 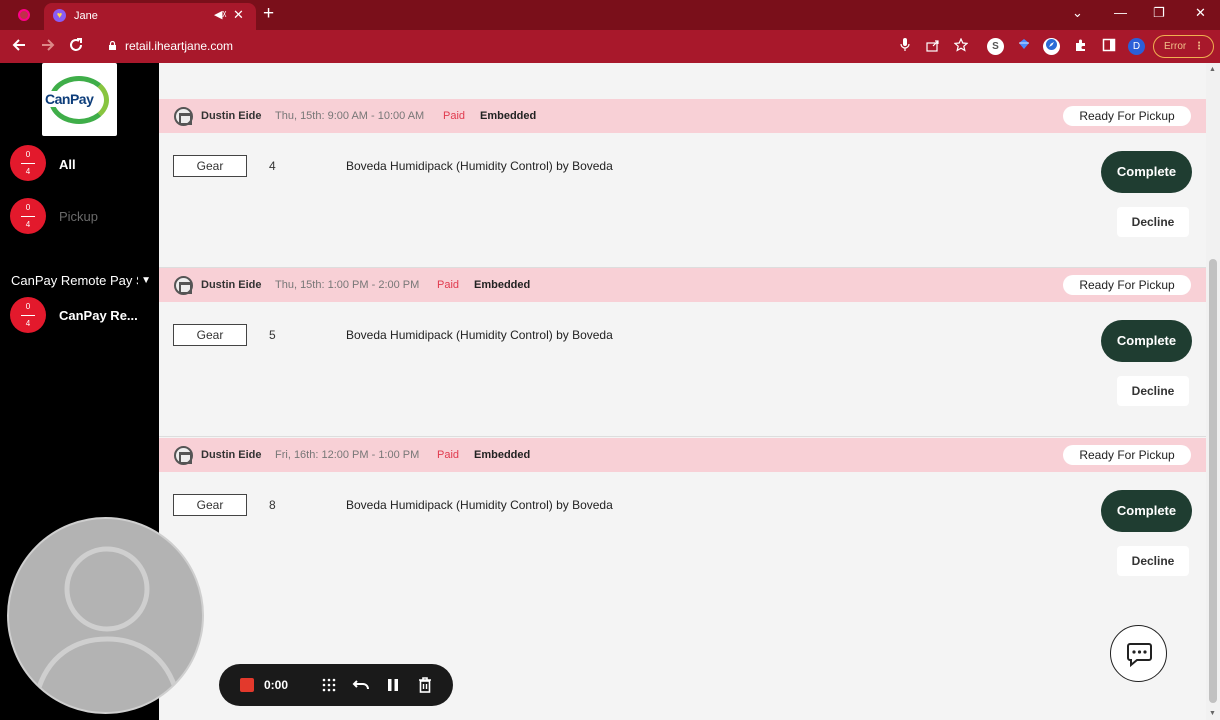 I want to click on bookmark-star-icon, so click(x=960, y=46).